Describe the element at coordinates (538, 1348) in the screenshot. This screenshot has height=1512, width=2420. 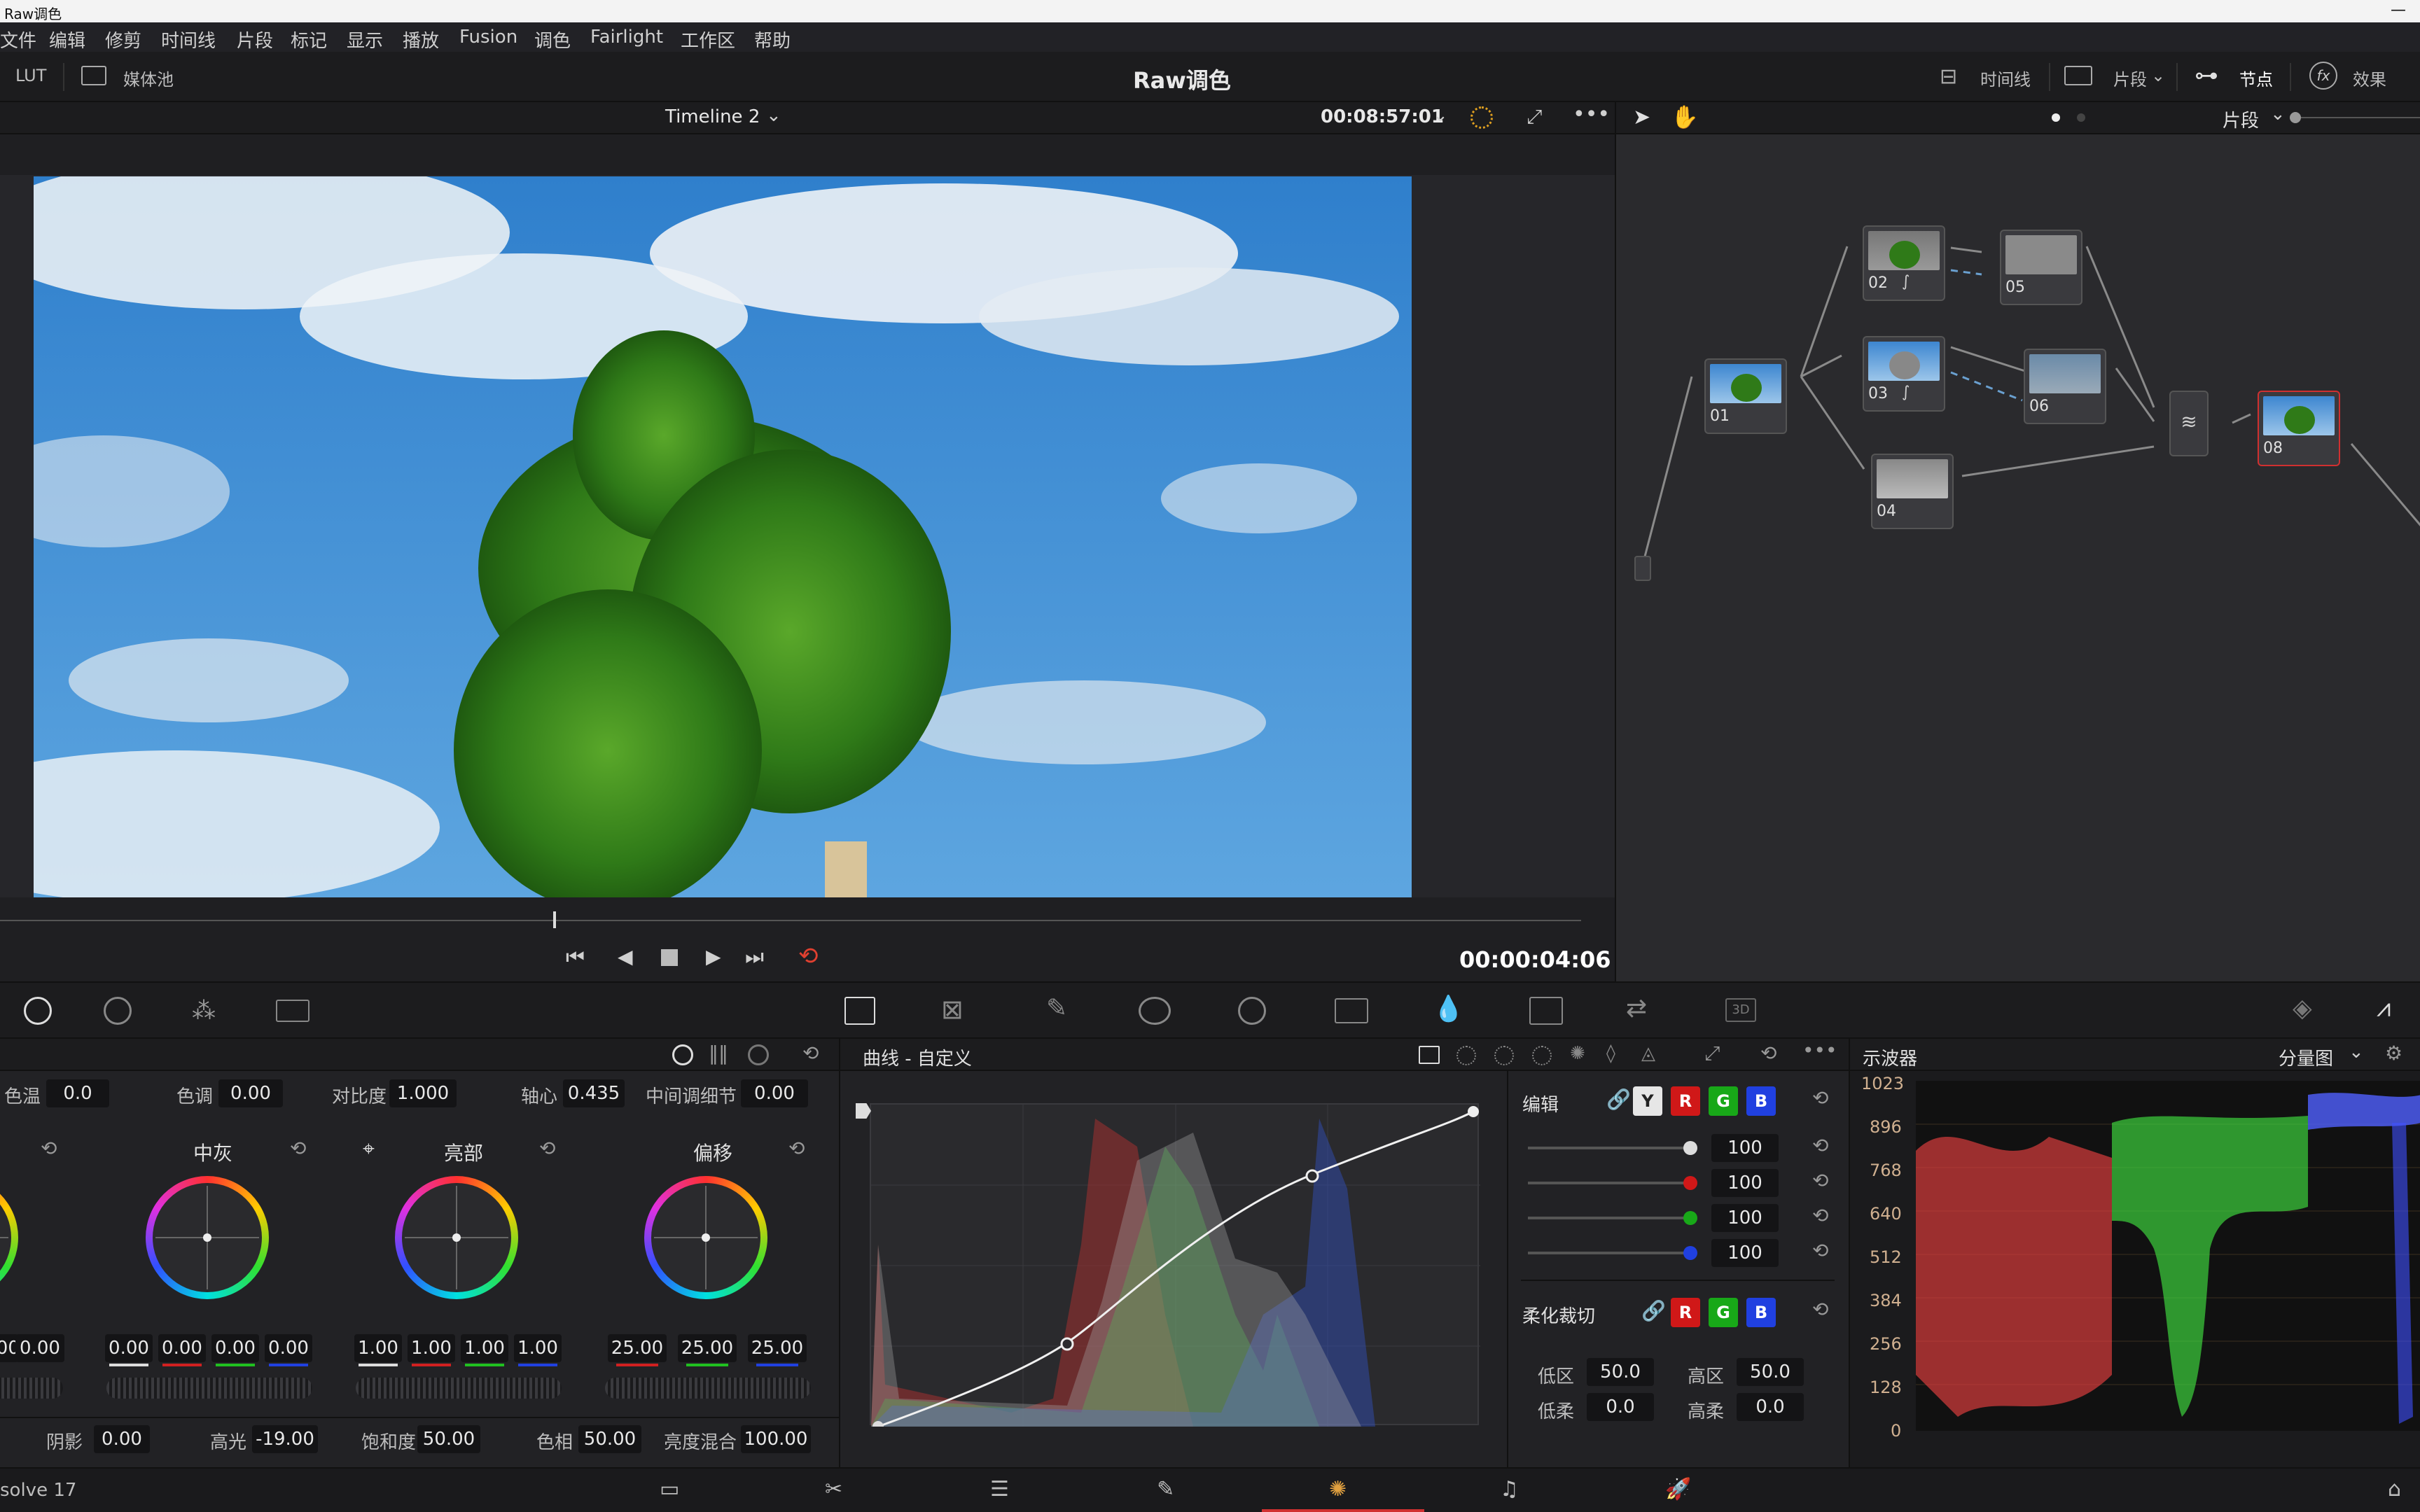
I see `gain-b: 1.00` at that location.